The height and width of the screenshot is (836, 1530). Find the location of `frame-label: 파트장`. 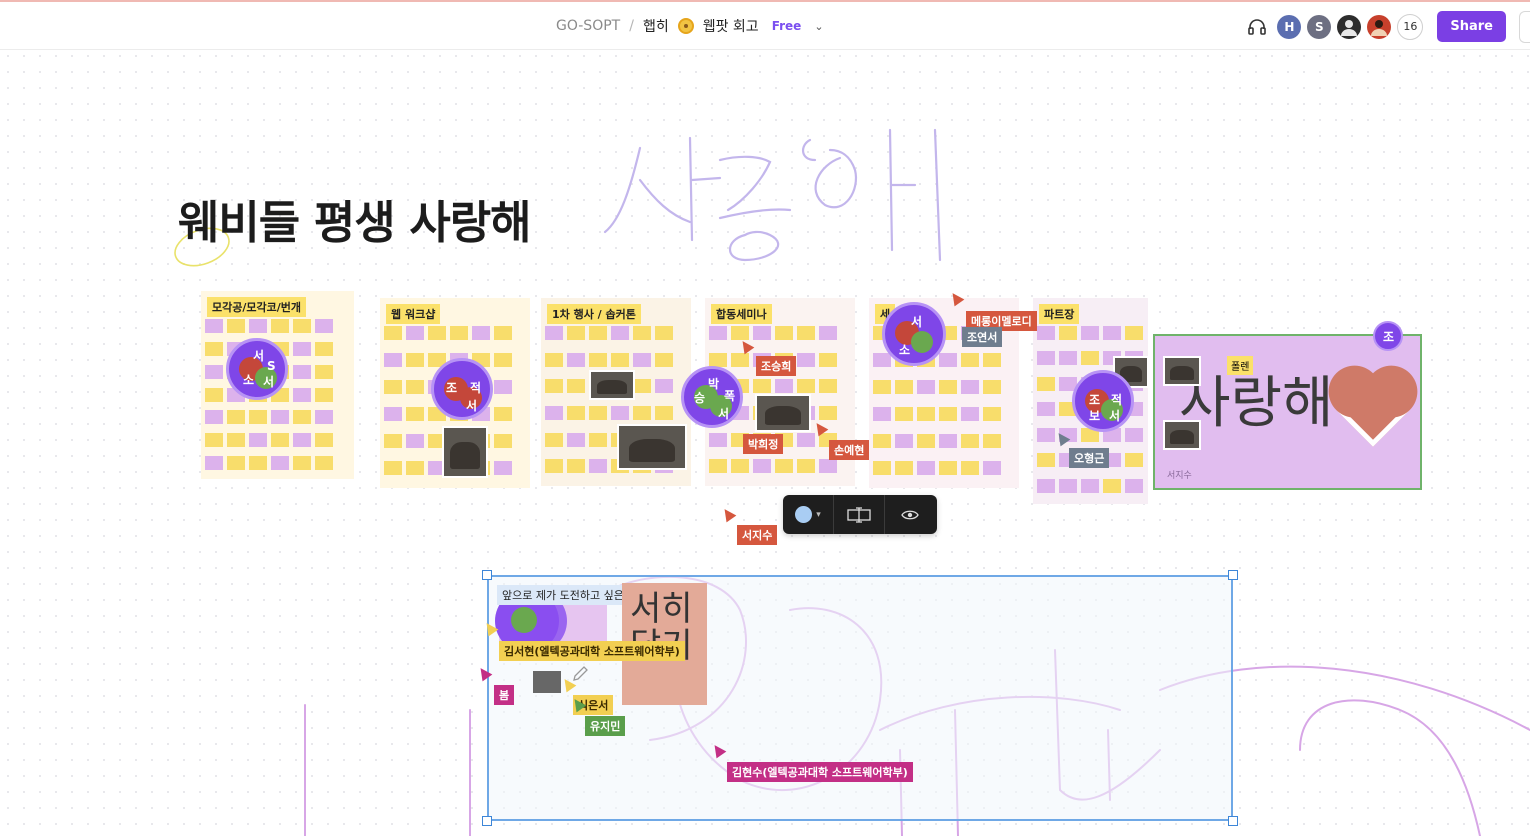

frame-label: 파트장 is located at coordinates (1059, 314).